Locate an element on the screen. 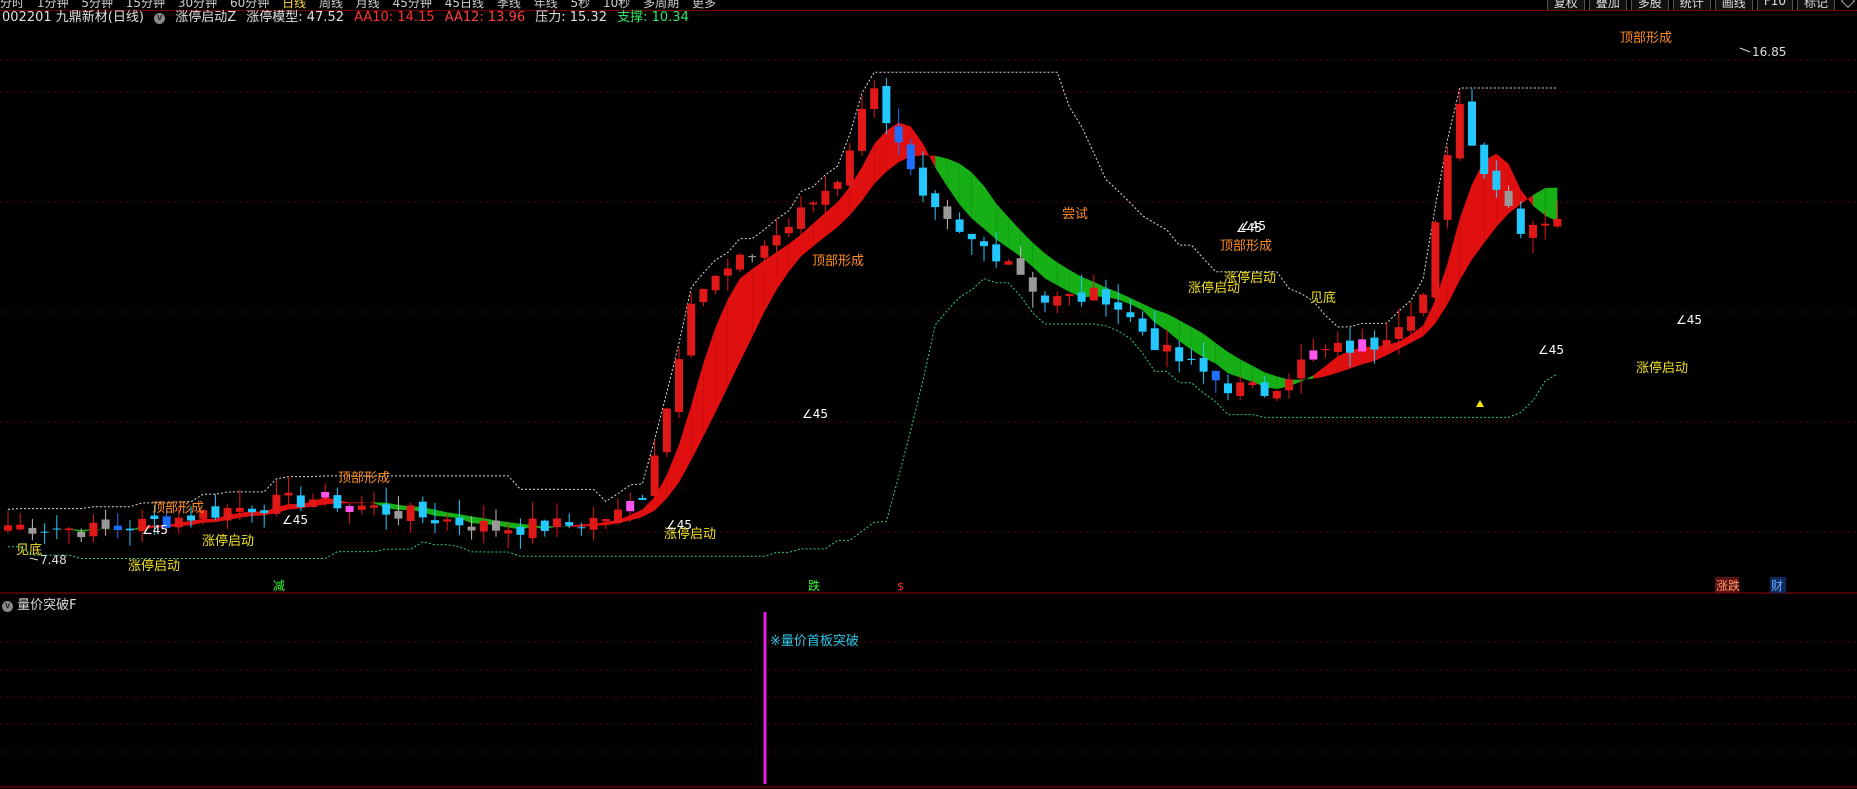  marker-dollar: $ is located at coordinates (900, 586).